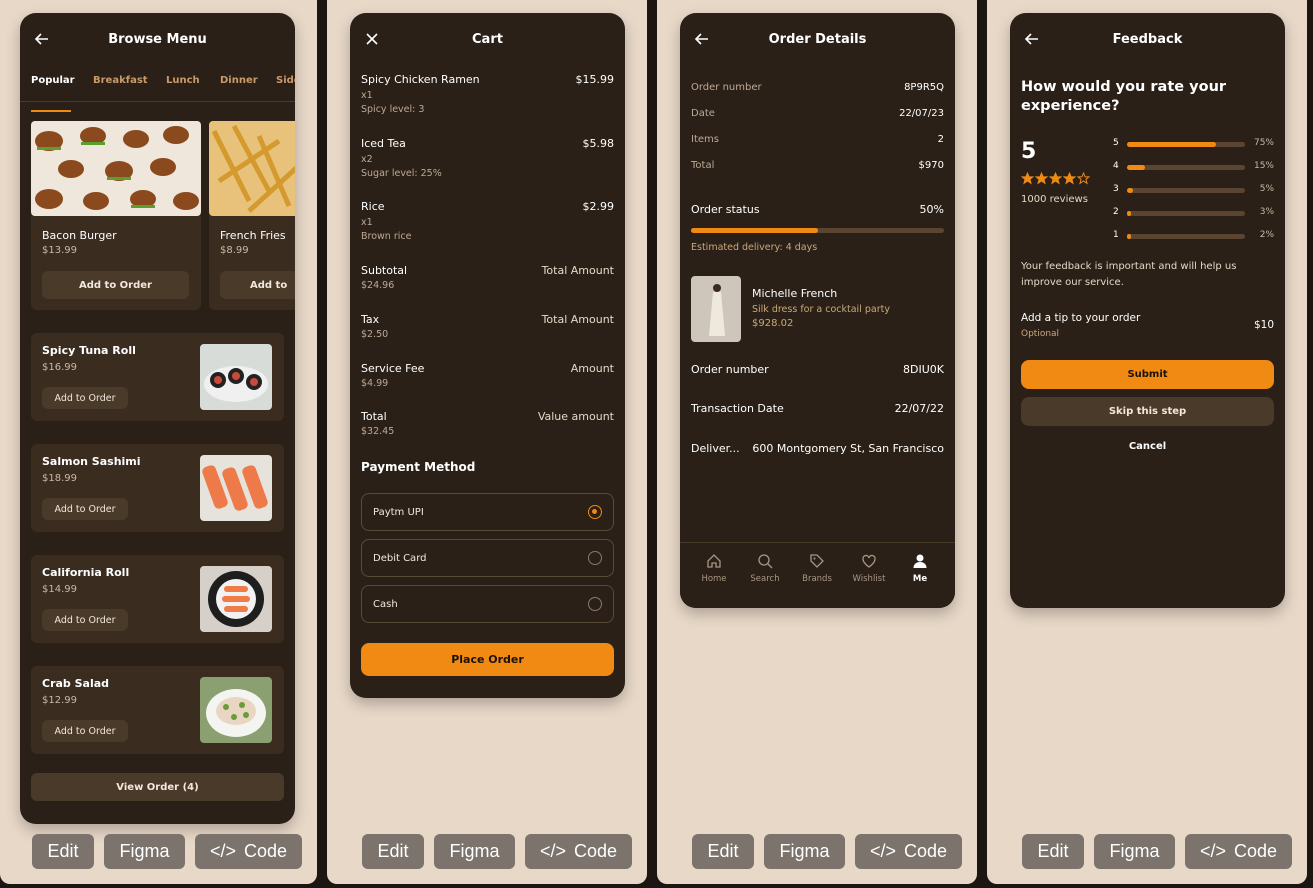 The height and width of the screenshot is (888, 1313). What do you see at coordinates (257, 285) in the screenshot?
I see `add-to-order-button: Add to` at bounding box center [257, 285].